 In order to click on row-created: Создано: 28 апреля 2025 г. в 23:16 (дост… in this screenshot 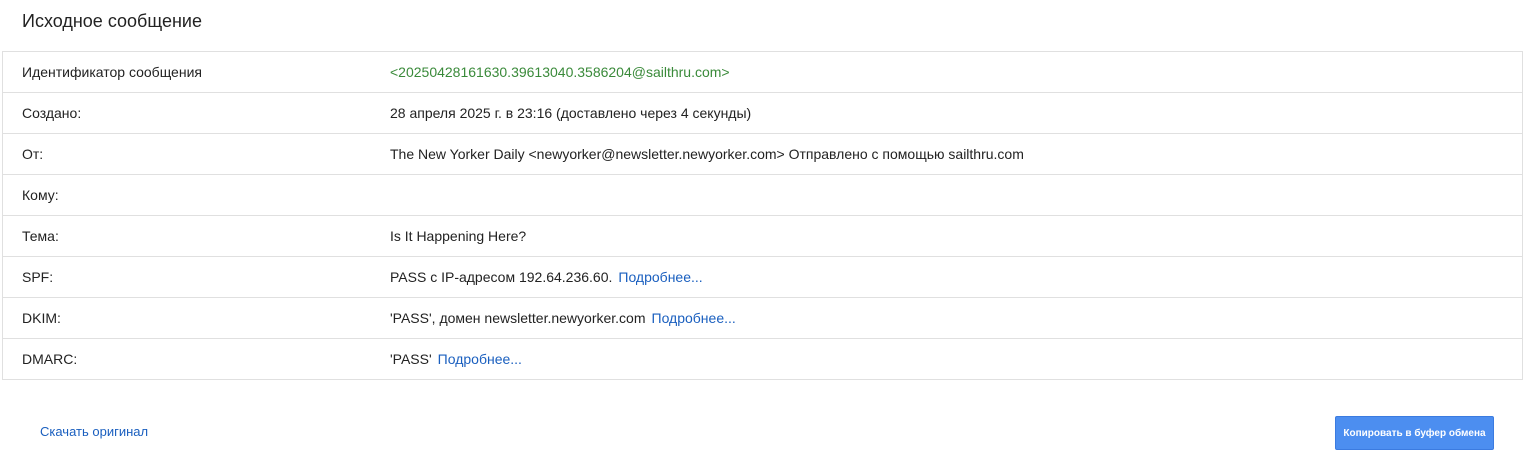, I will do `click(762, 112)`.